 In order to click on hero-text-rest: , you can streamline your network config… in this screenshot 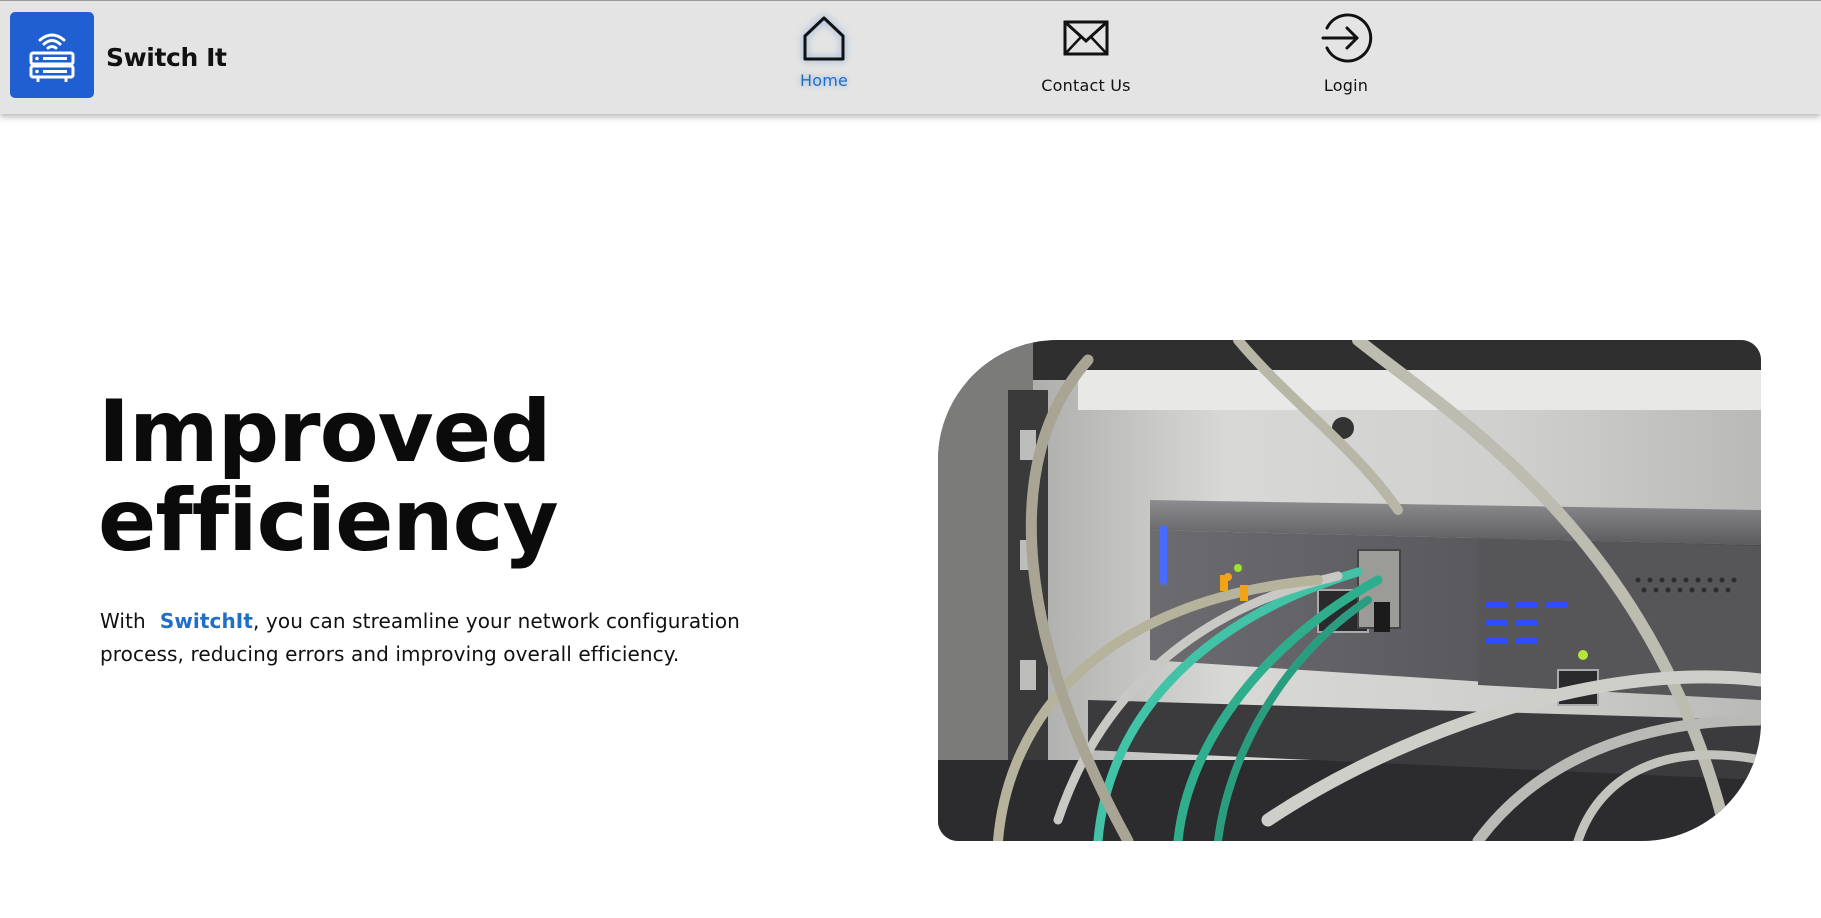, I will do `click(496, 621)`.